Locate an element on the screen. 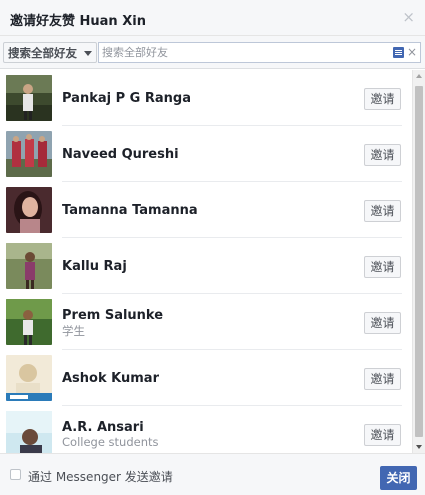 This screenshot has width=425, height=495. list-item: Prem Salunke 学生 邀请 is located at coordinates (206, 322).